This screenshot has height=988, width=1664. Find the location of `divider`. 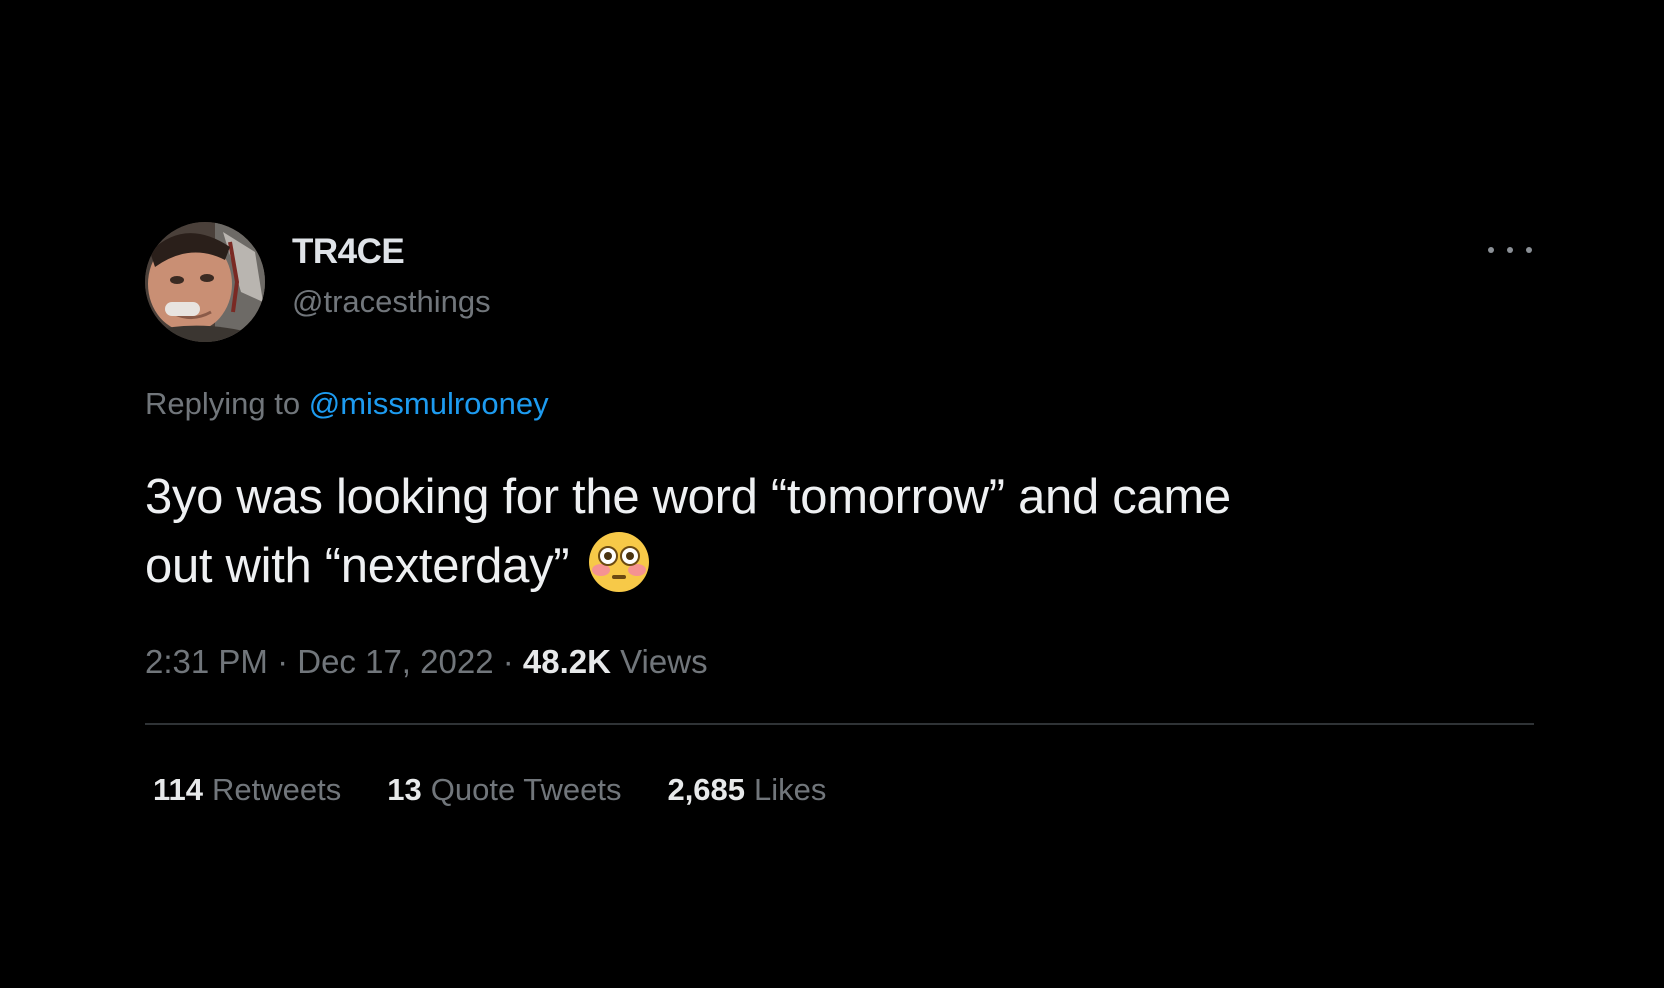

divider is located at coordinates (839, 724).